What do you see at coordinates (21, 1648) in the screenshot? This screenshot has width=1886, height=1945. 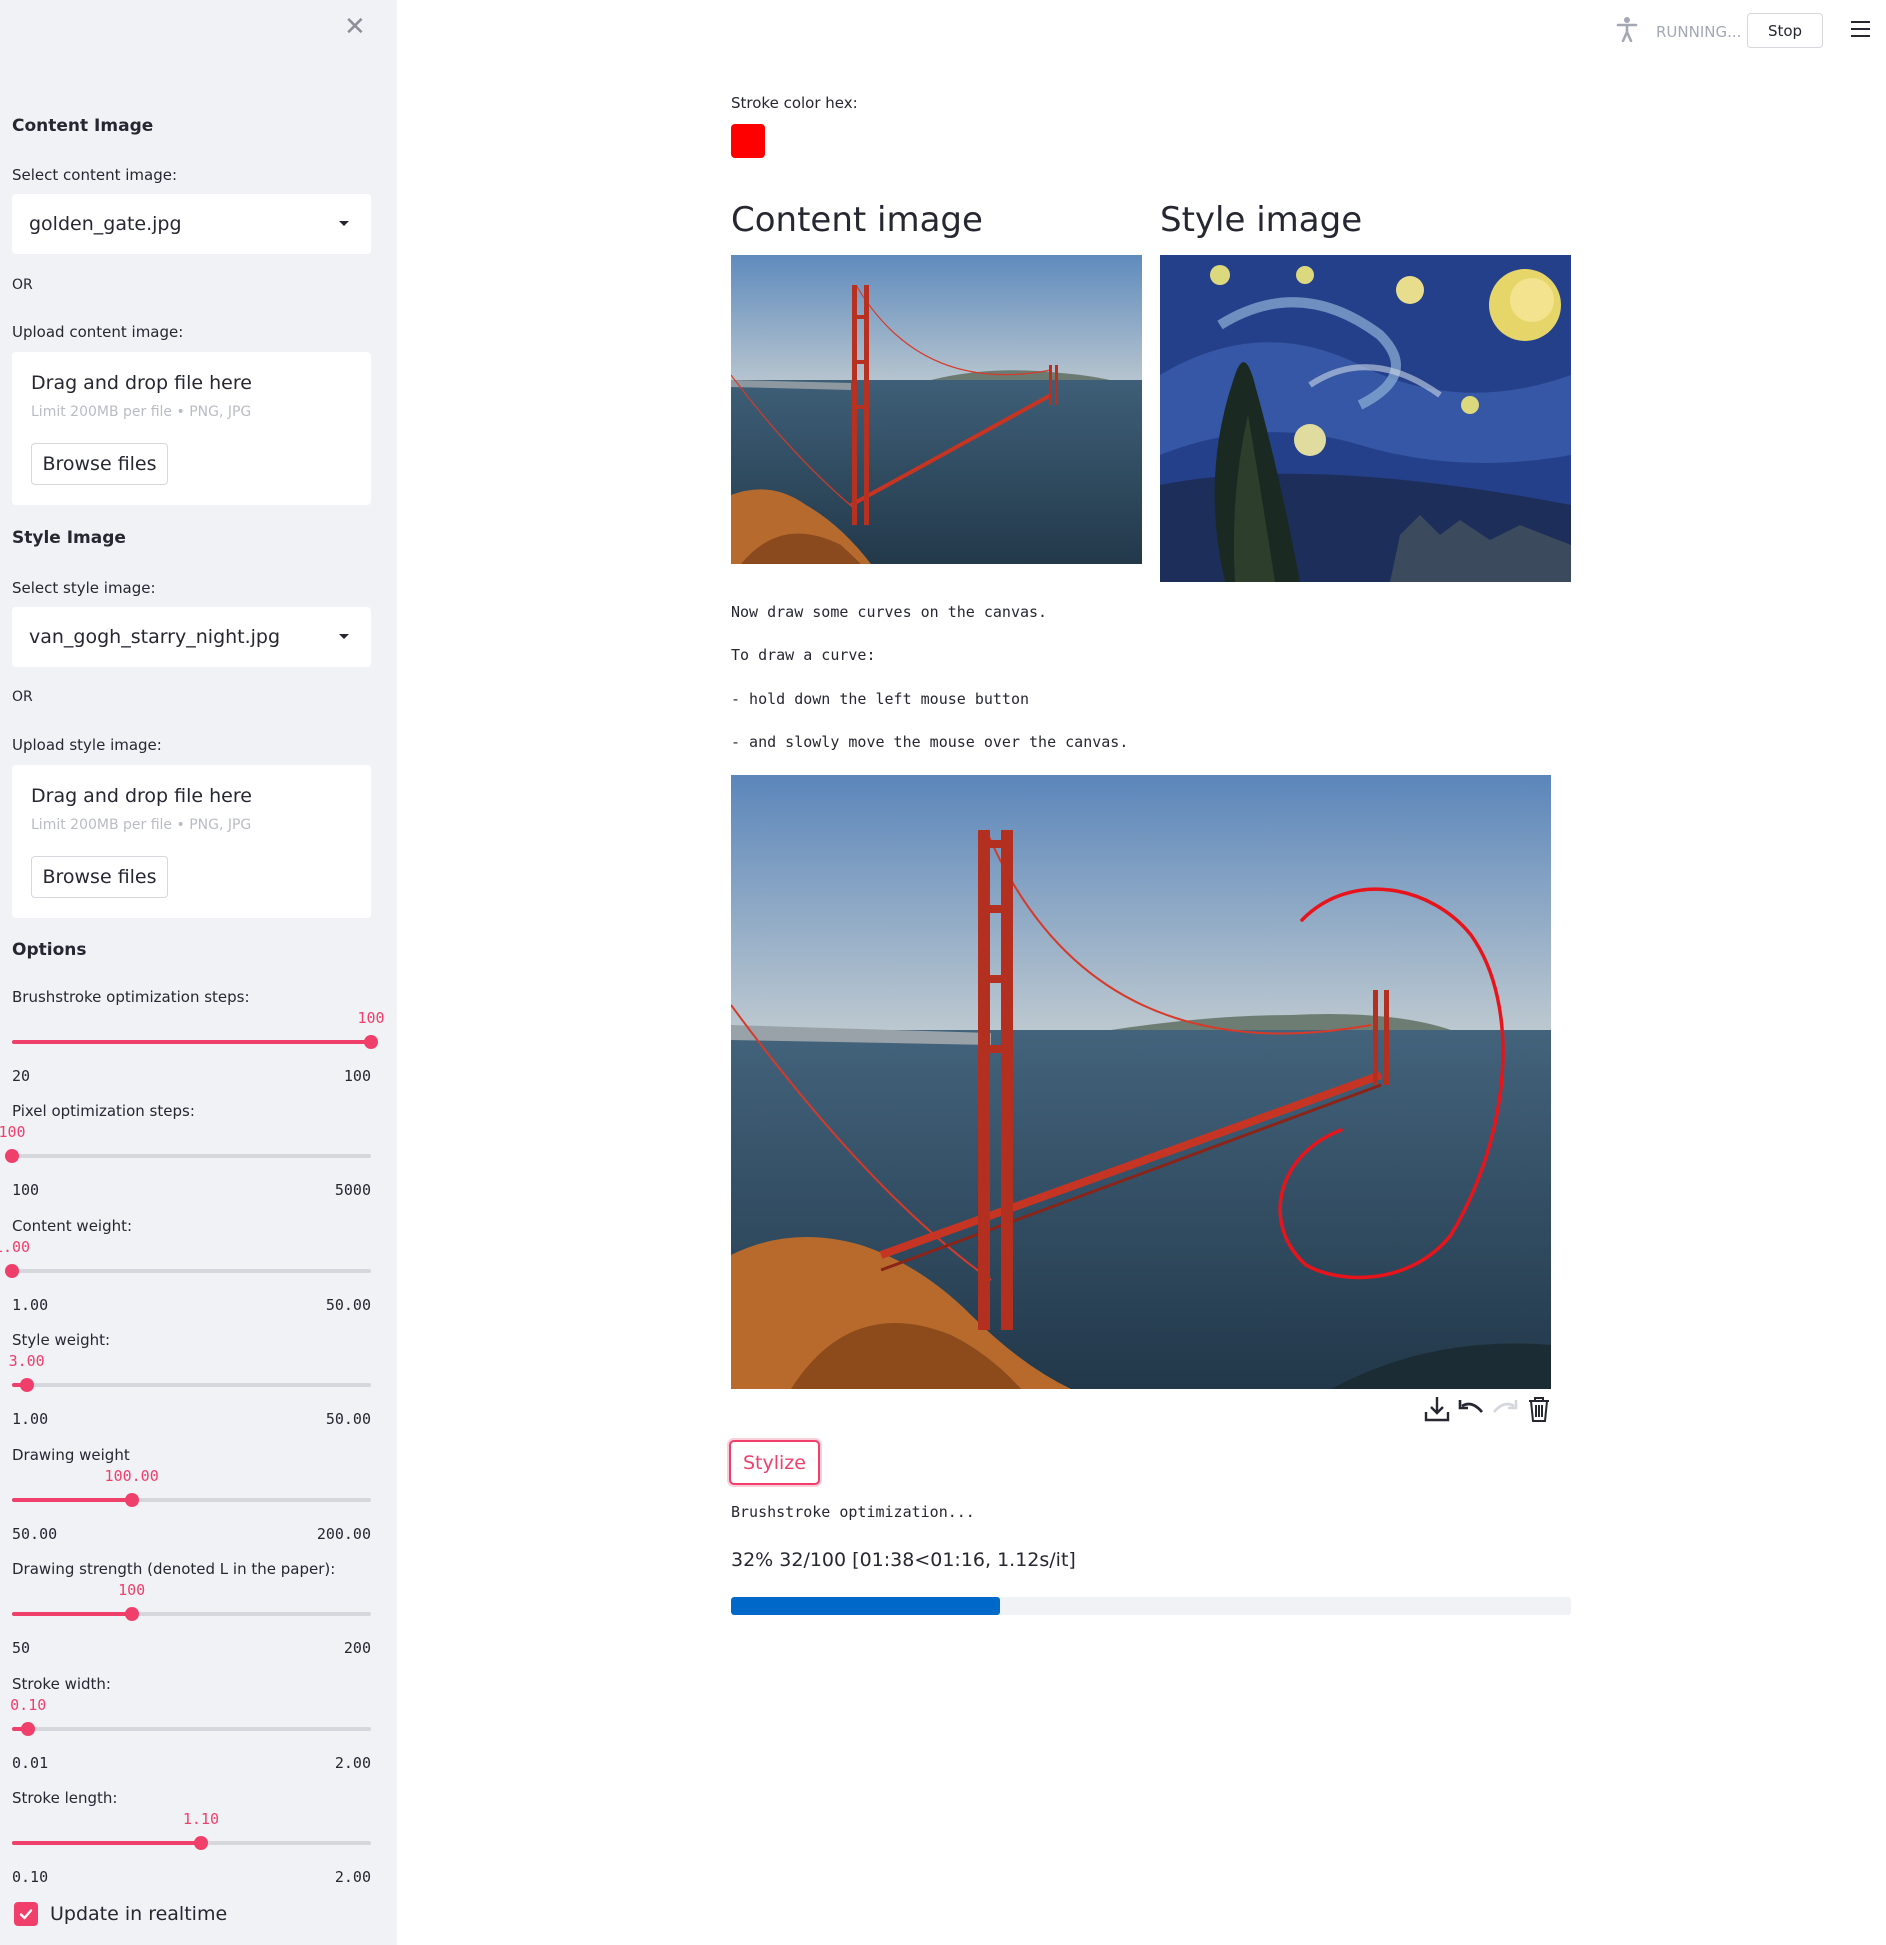 I see `slider-min: 50` at bounding box center [21, 1648].